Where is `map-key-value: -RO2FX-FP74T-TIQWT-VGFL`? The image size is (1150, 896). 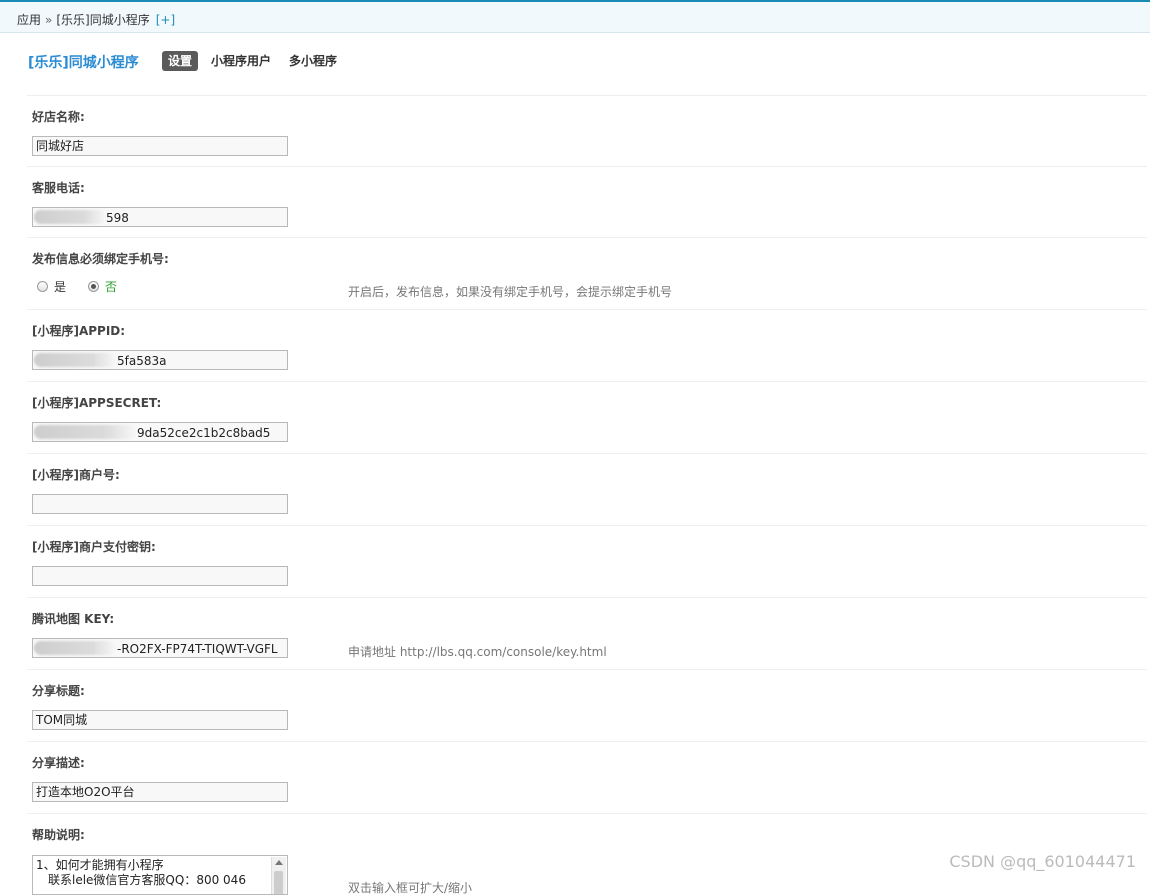 map-key-value: -RO2FX-FP74T-TIQWT-VGFL is located at coordinates (197, 649).